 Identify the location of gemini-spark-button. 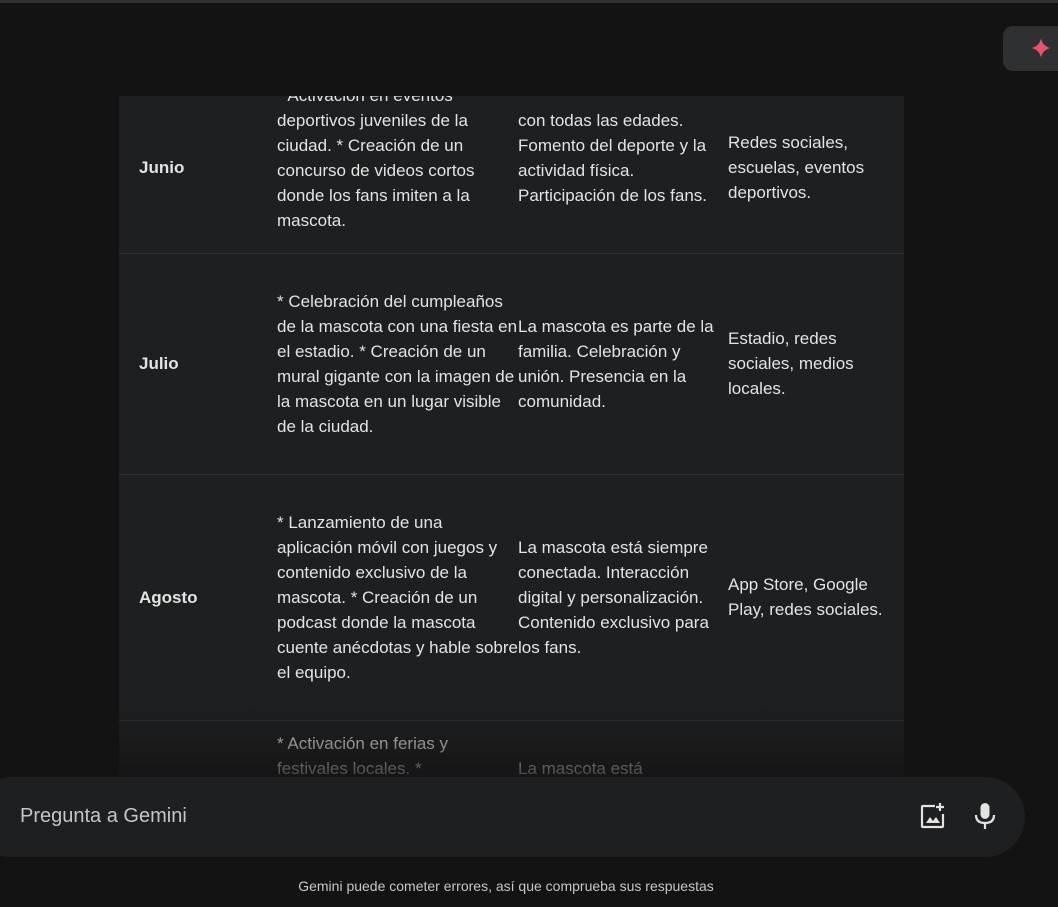
(1030, 48).